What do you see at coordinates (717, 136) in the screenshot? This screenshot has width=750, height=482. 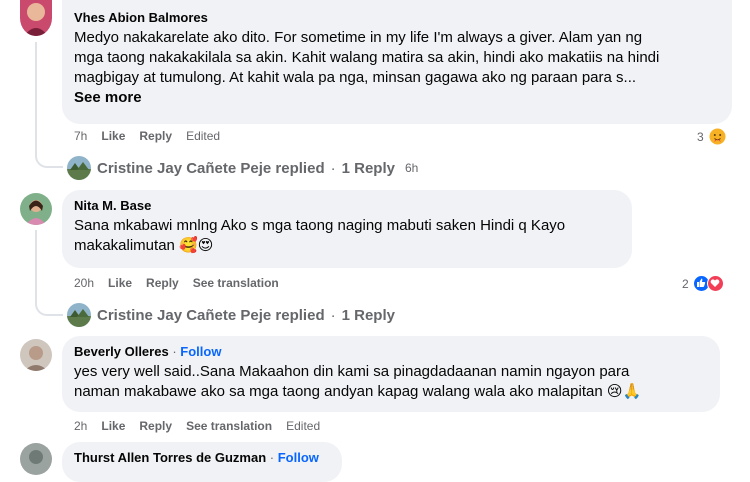 I see `care-reaction-icon` at bounding box center [717, 136].